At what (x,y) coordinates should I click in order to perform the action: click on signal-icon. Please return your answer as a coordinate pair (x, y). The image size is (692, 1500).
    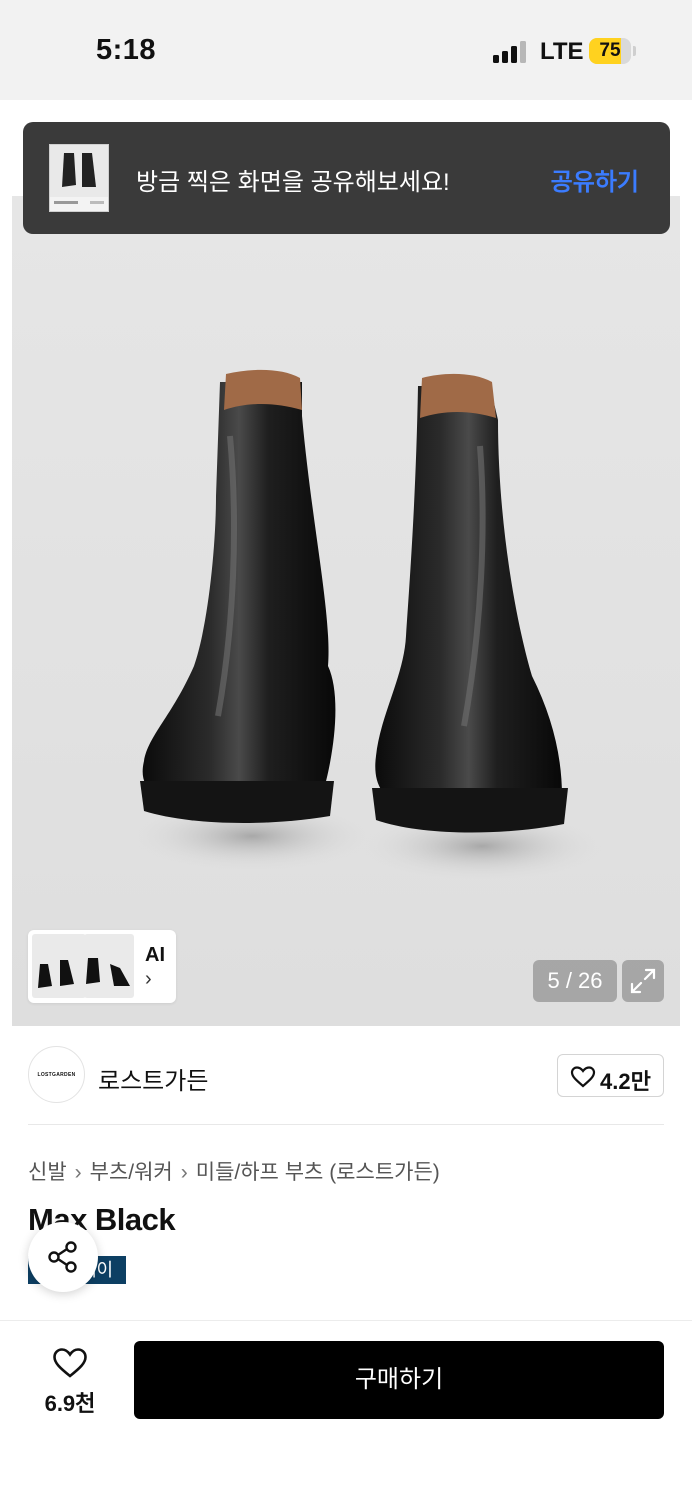
    Looking at the image, I should click on (511, 52).